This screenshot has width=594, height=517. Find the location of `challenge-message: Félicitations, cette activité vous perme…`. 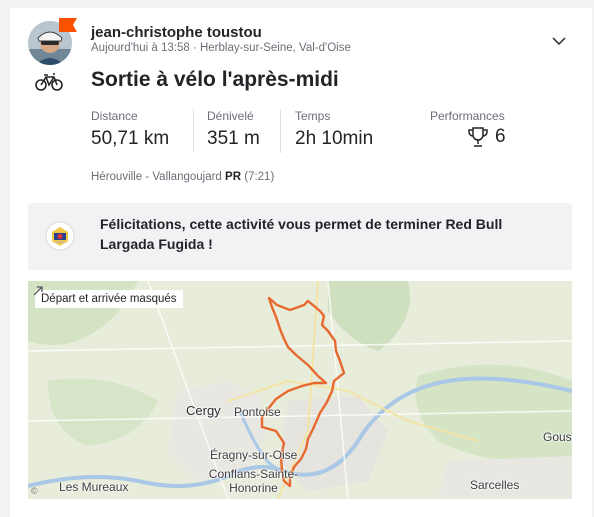

challenge-message: Félicitations, cette activité vous perme… is located at coordinates (301, 234).